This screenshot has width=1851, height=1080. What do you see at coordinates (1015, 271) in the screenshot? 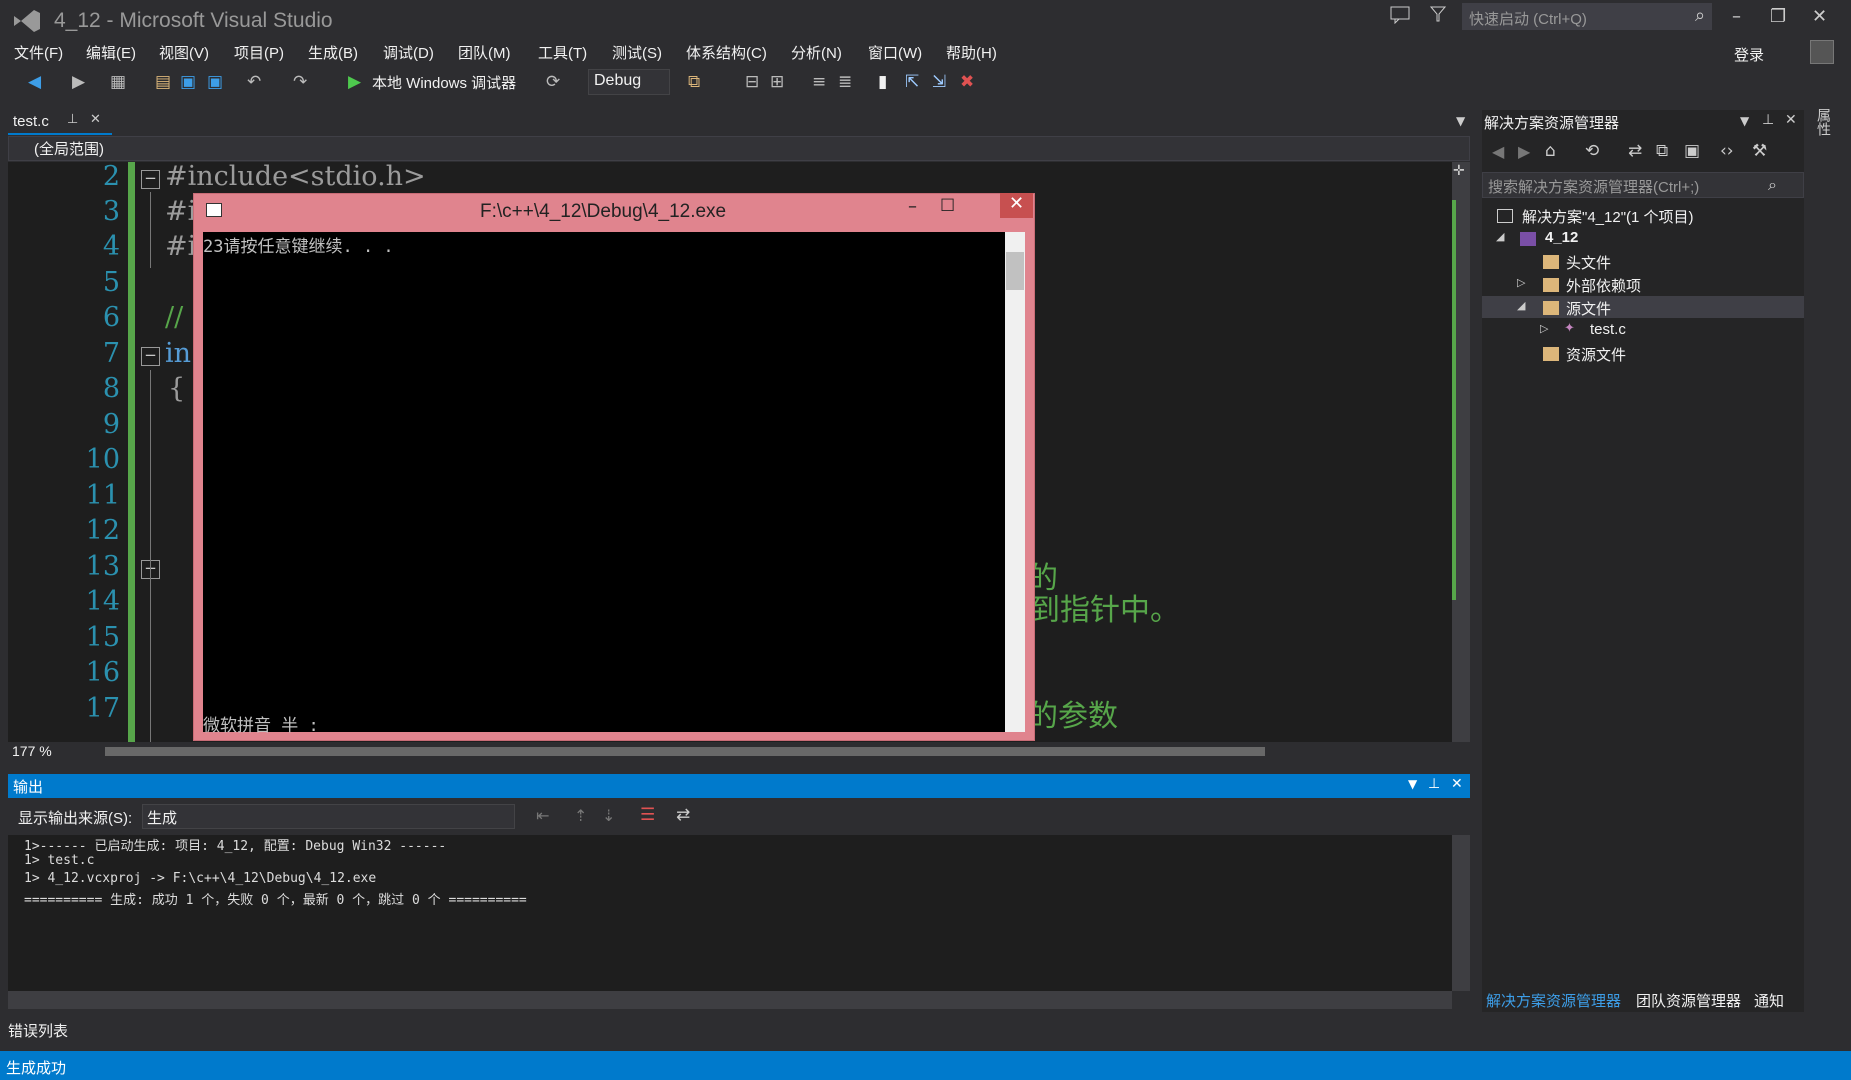
I see `console-scroll-thumb` at bounding box center [1015, 271].